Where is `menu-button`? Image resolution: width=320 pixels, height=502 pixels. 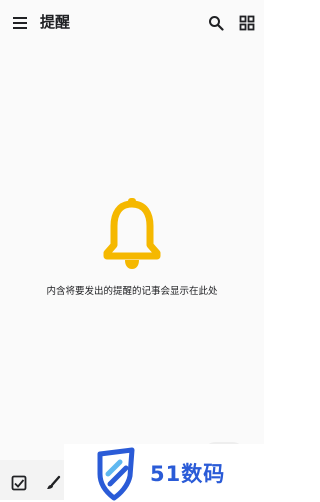 menu-button is located at coordinates (20, 23).